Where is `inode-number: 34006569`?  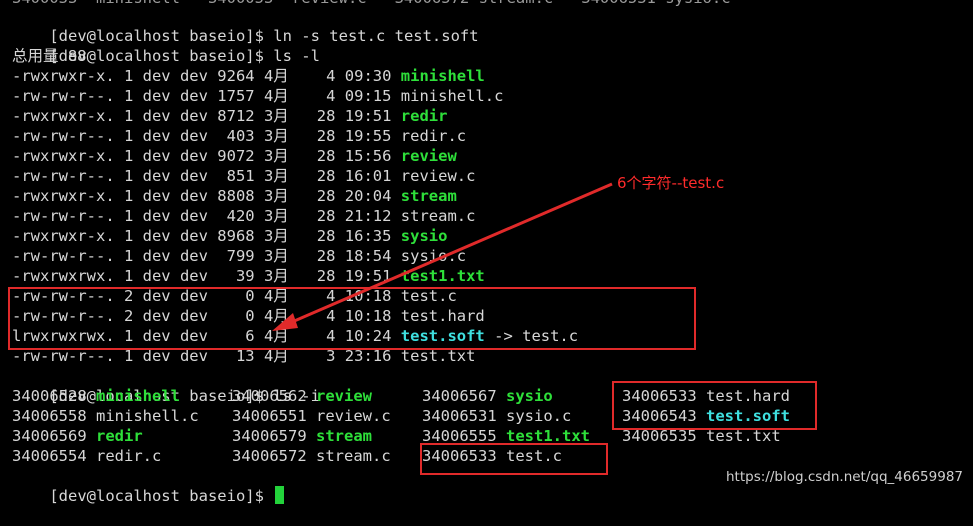 inode-number: 34006569 is located at coordinates (49, 436).